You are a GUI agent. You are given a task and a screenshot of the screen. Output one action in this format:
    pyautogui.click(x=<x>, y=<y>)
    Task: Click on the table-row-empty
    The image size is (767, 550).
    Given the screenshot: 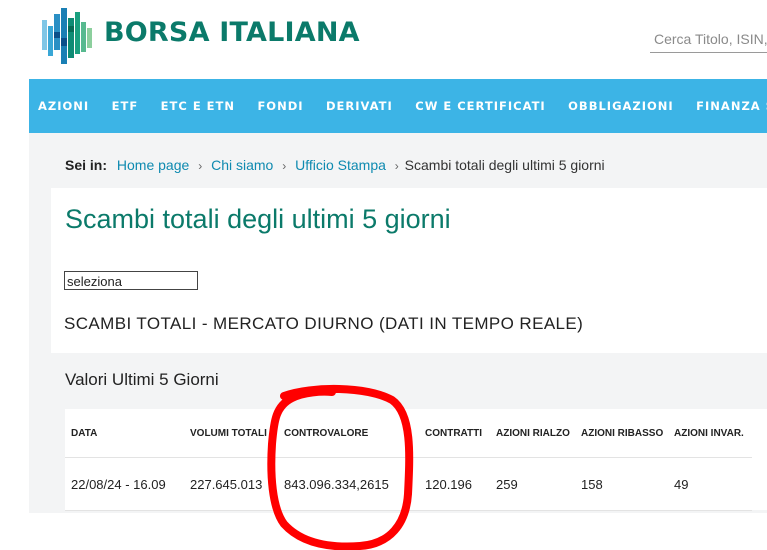 What is the action you would take?
    pyautogui.click(x=408, y=512)
    